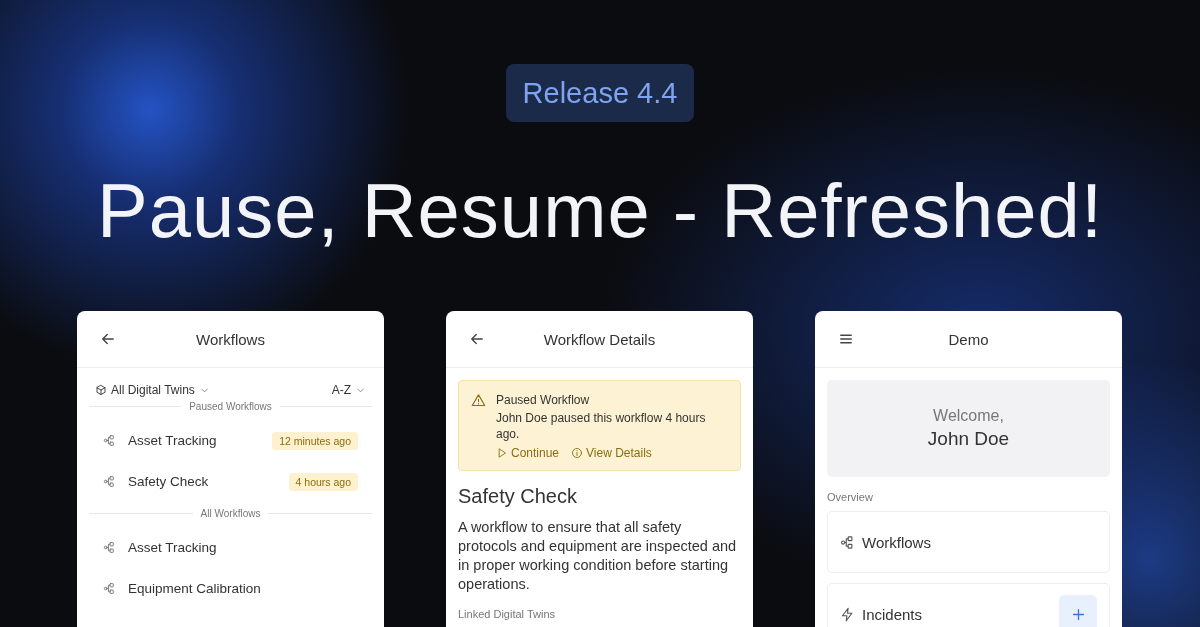  Describe the element at coordinates (230, 406) in the screenshot. I see `section-heading: Paused Workflows` at that location.